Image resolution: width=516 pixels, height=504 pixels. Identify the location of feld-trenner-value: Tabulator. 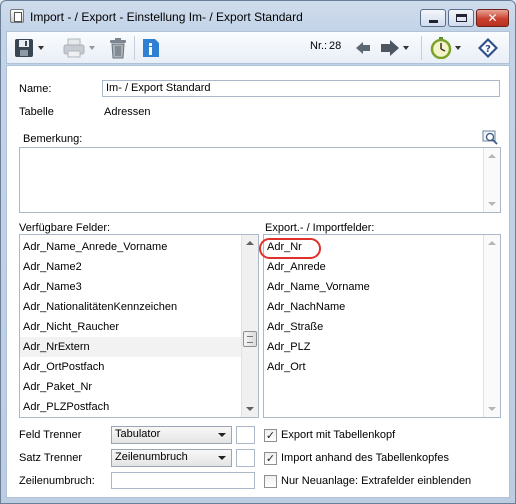
(138, 434).